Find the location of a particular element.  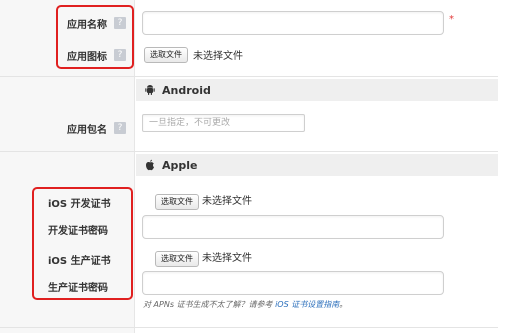

apple-section-title: Apple is located at coordinates (180, 165).